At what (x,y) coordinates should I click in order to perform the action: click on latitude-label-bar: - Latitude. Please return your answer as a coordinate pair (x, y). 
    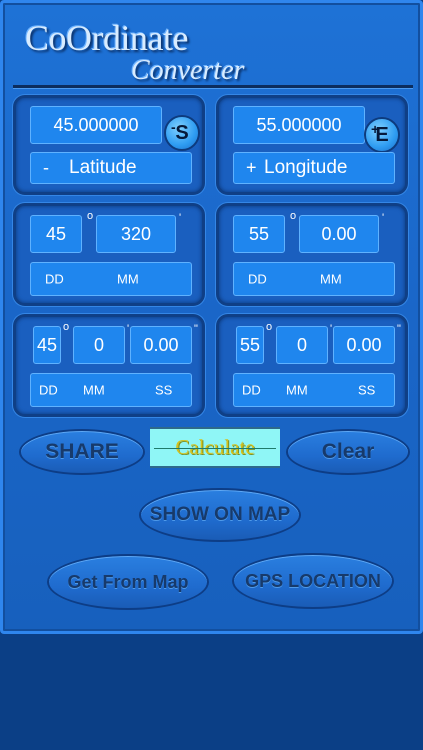
    Looking at the image, I should click on (111, 168).